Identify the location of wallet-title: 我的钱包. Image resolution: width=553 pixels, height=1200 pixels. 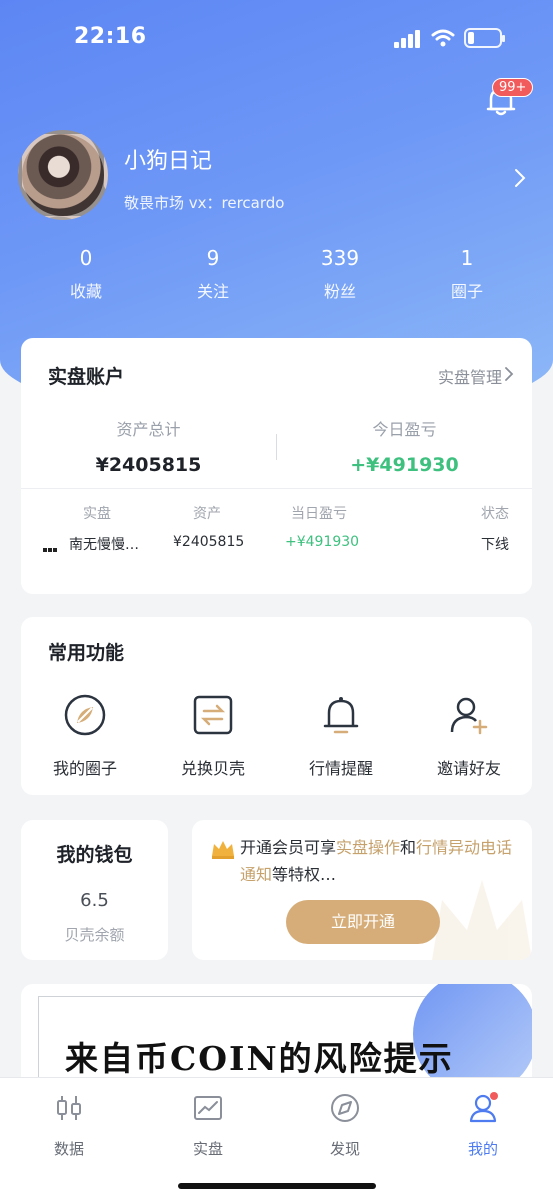
(94, 855).